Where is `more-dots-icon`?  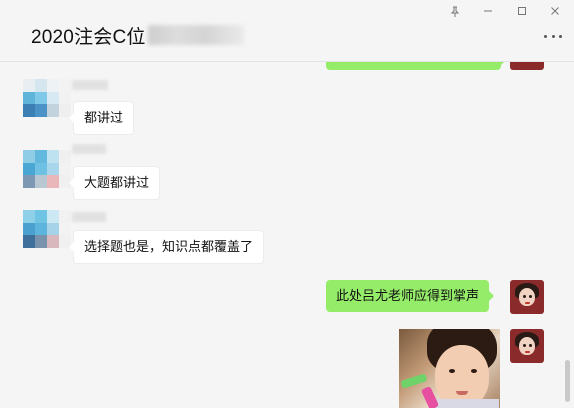 more-dots-icon is located at coordinates (553, 36).